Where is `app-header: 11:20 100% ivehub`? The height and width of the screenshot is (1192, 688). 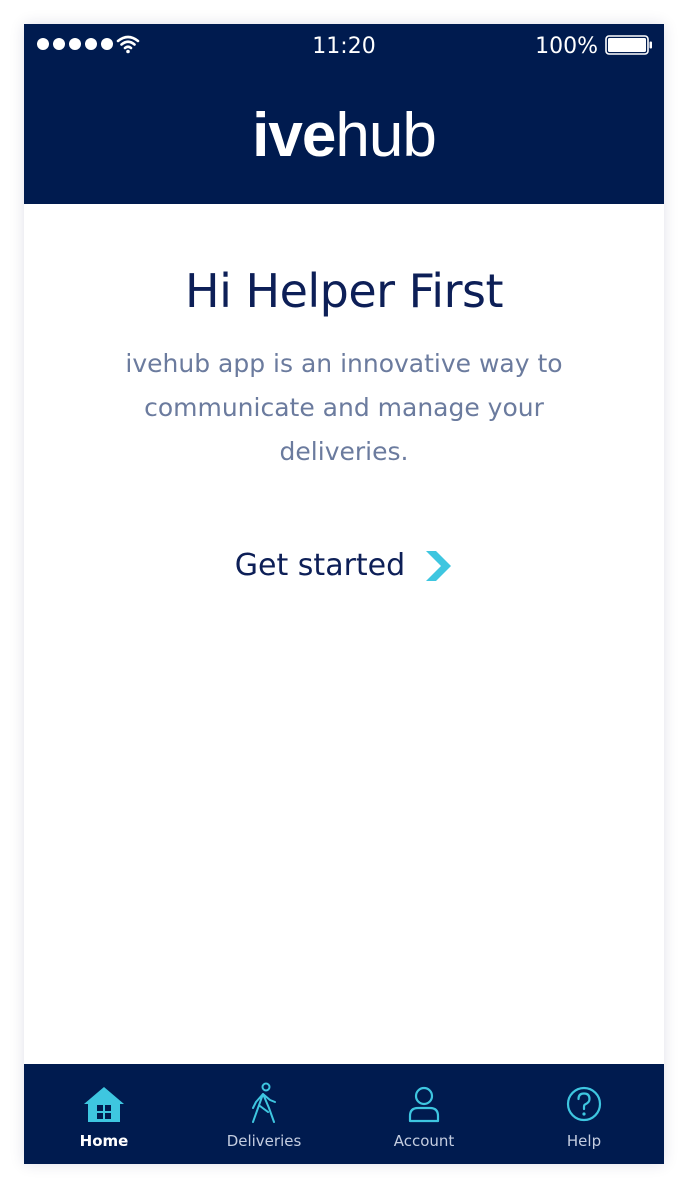 app-header: 11:20 100% ivehub is located at coordinates (344, 114).